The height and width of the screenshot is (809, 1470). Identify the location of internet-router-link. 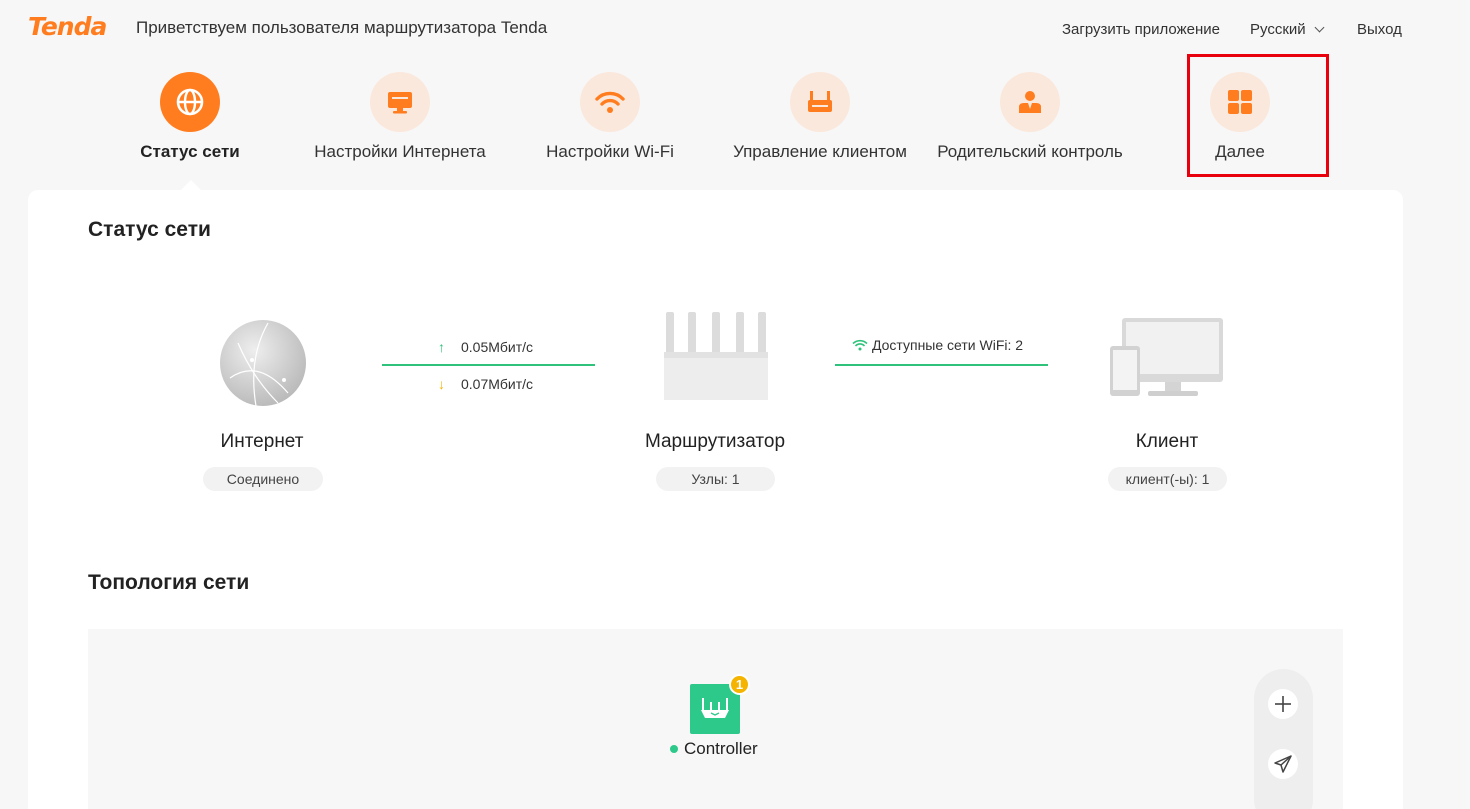
(488, 365).